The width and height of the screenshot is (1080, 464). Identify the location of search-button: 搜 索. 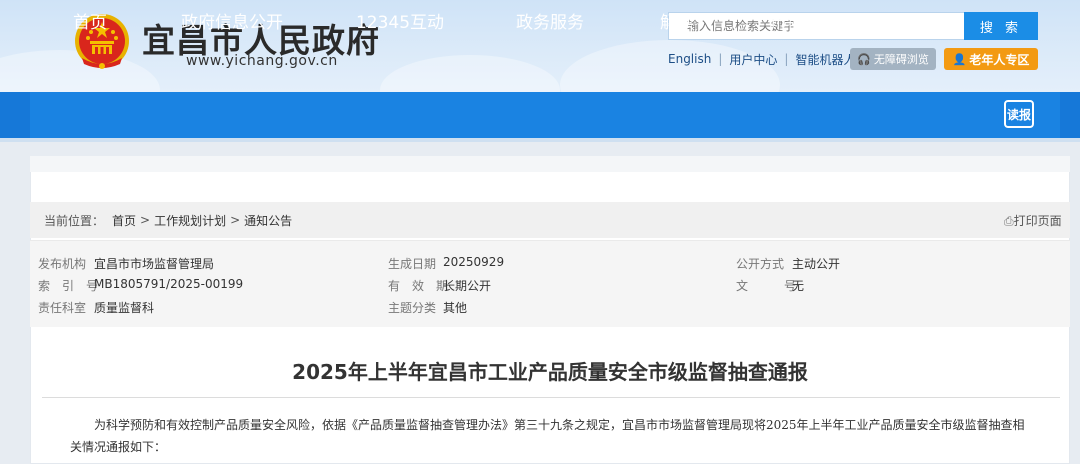
(1001, 26).